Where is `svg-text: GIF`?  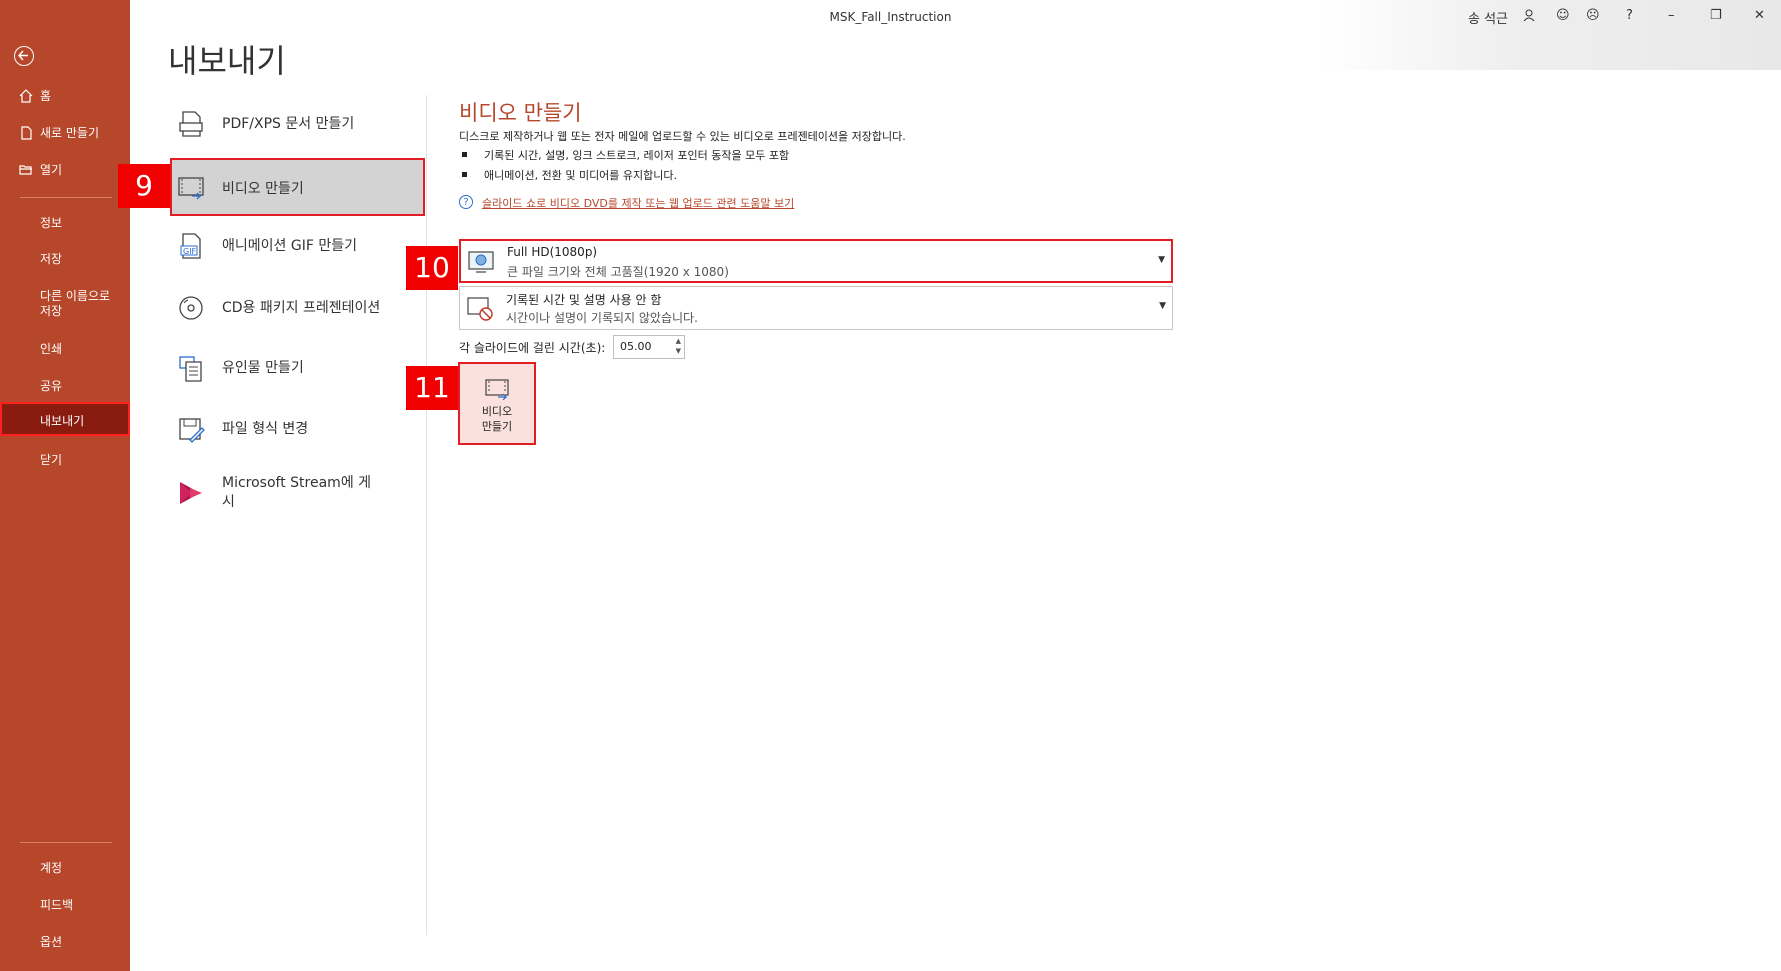
svg-text: GIF is located at coordinates (190, 251).